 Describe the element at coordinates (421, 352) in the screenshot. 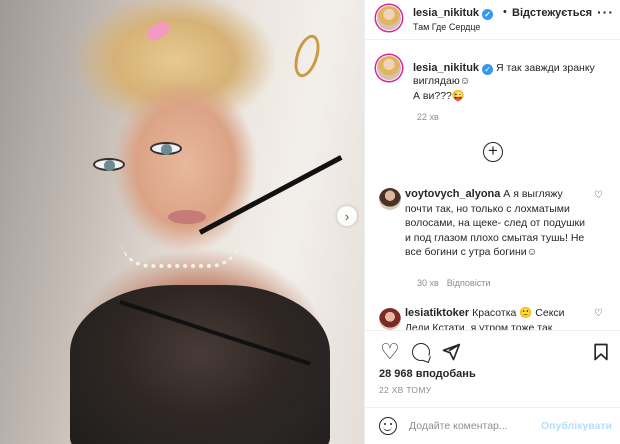

I see `comment-icon` at that location.